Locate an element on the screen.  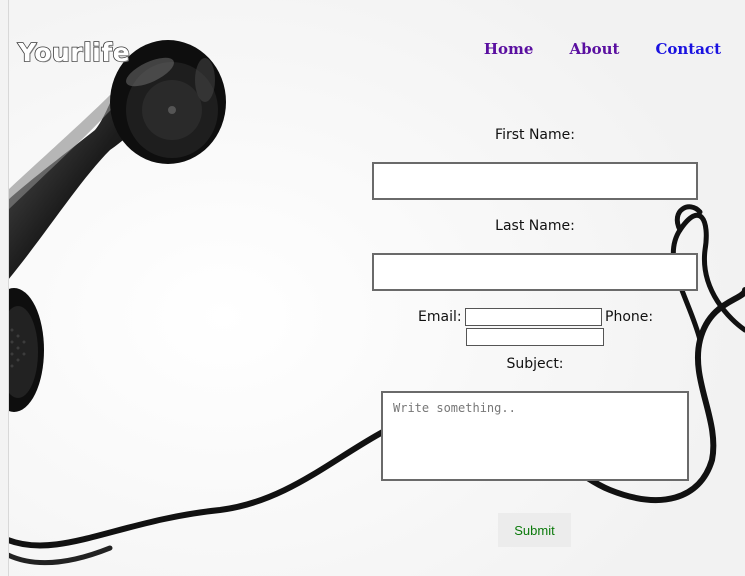
submit-button: Submit is located at coordinates (534, 530).